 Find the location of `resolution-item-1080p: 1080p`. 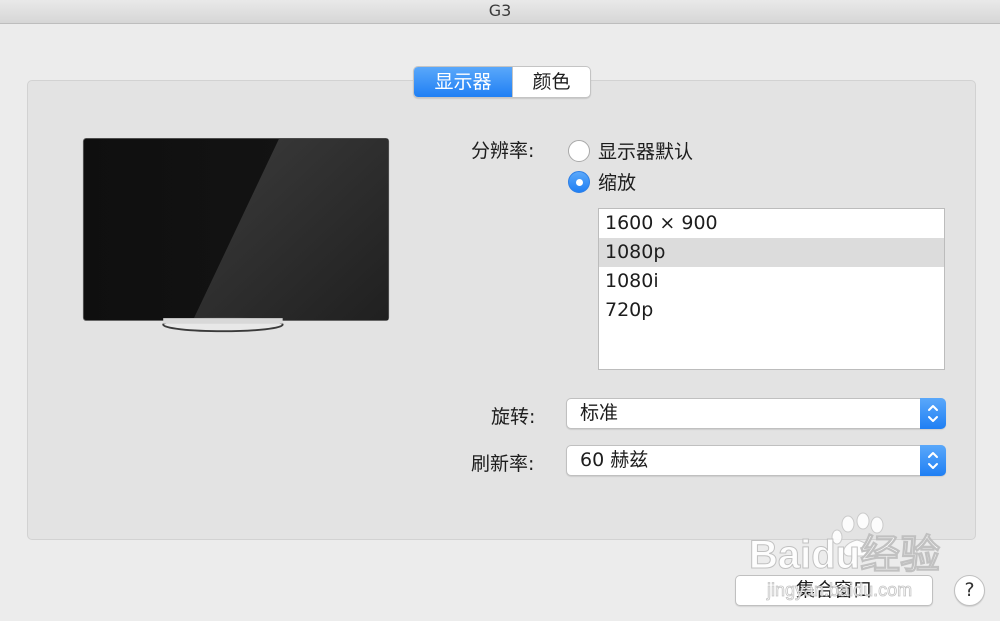

resolution-item-1080p: 1080p is located at coordinates (771, 252).